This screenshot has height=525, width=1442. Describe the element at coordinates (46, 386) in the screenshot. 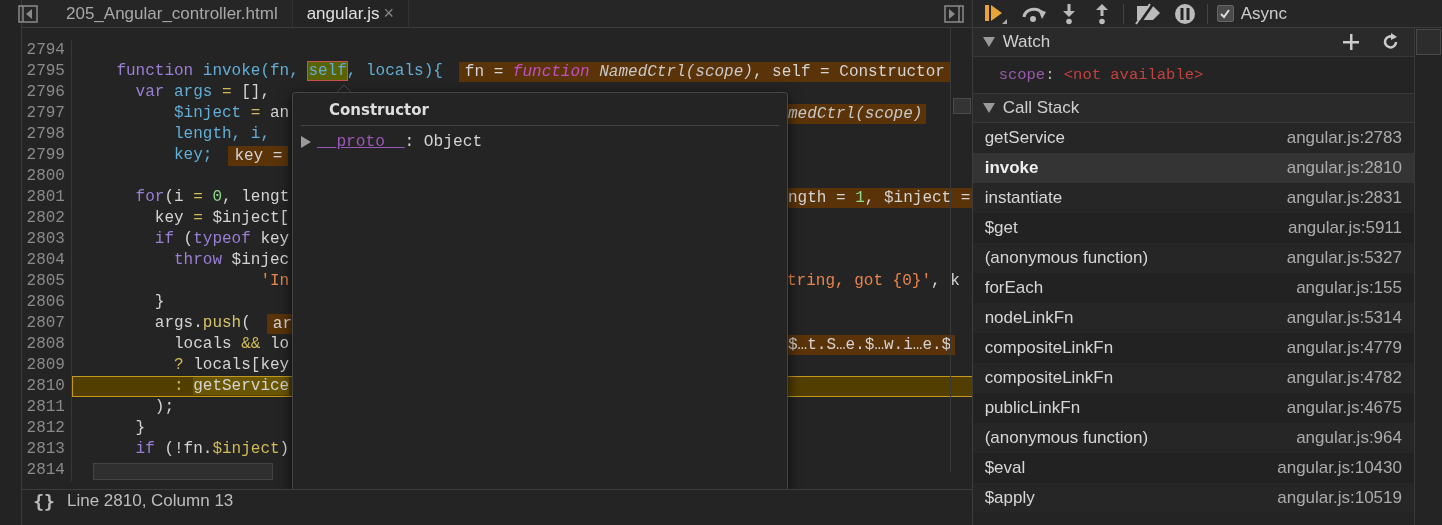

I see `line-number: 2810` at that location.